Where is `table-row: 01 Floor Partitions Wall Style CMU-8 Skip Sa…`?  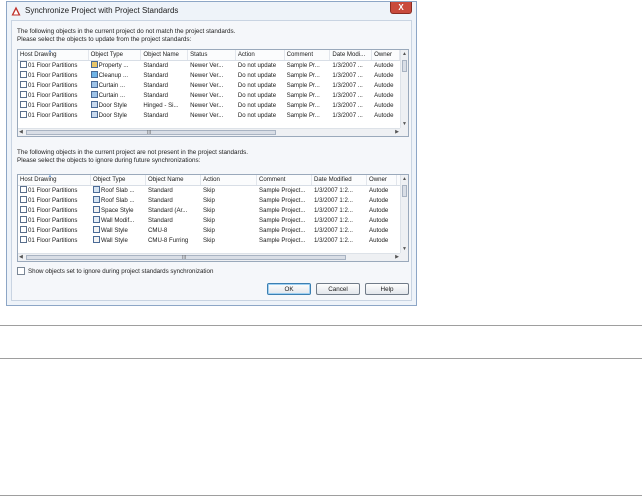 table-row: 01 Floor Partitions Wall Style CMU-8 Skip Sa… is located at coordinates (209, 231).